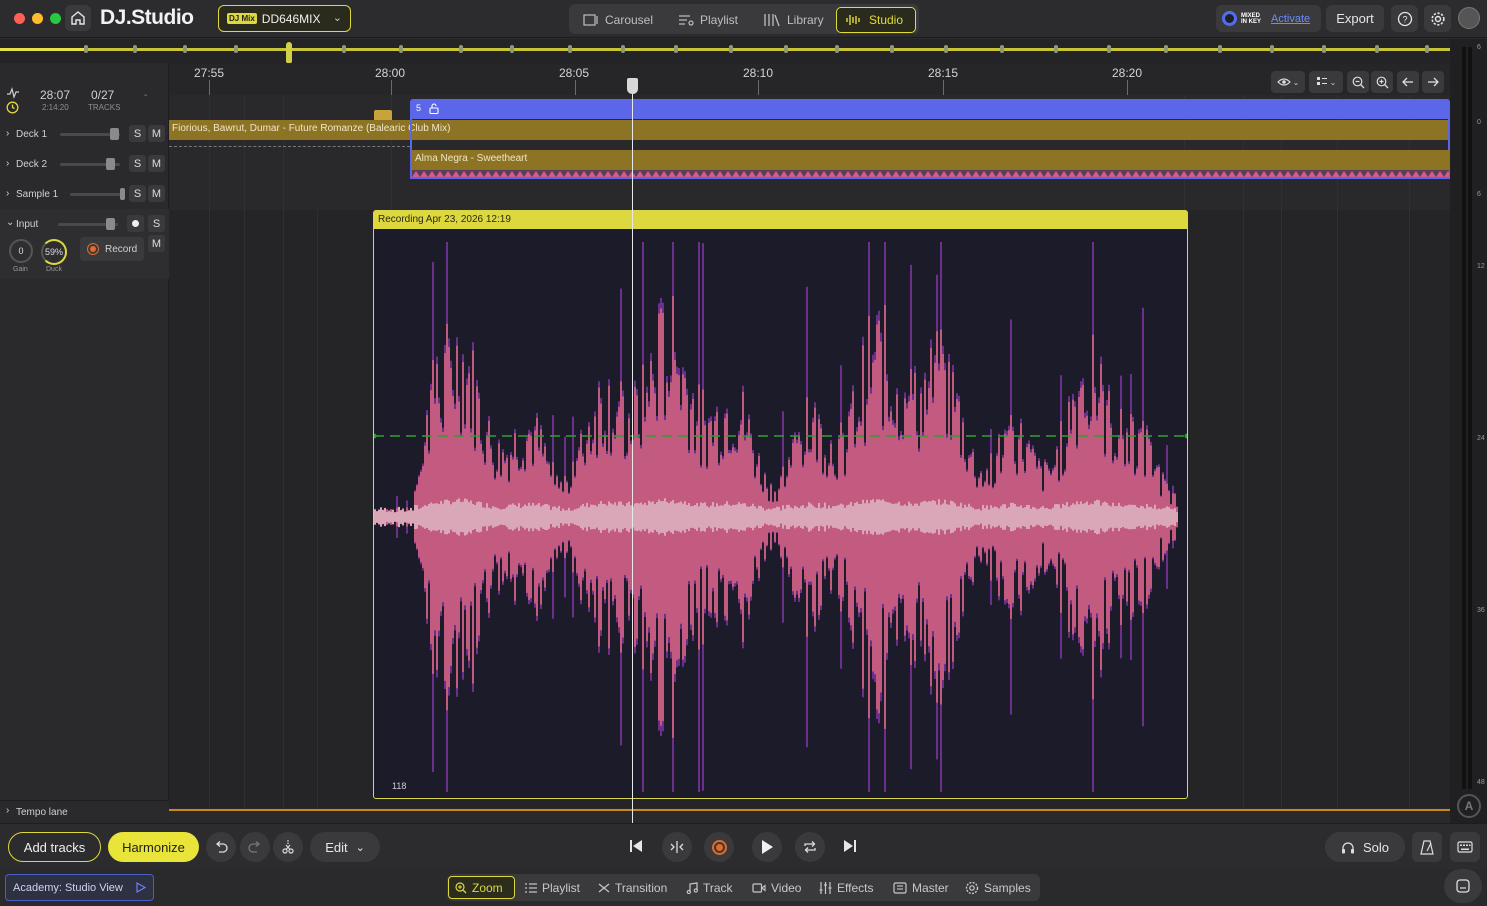 The width and height of the screenshot is (1487, 906). Describe the element at coordinates (930, 160) in the screenshot. I see `deck2-clip: Alma Negra - Sweetheart` at that location.